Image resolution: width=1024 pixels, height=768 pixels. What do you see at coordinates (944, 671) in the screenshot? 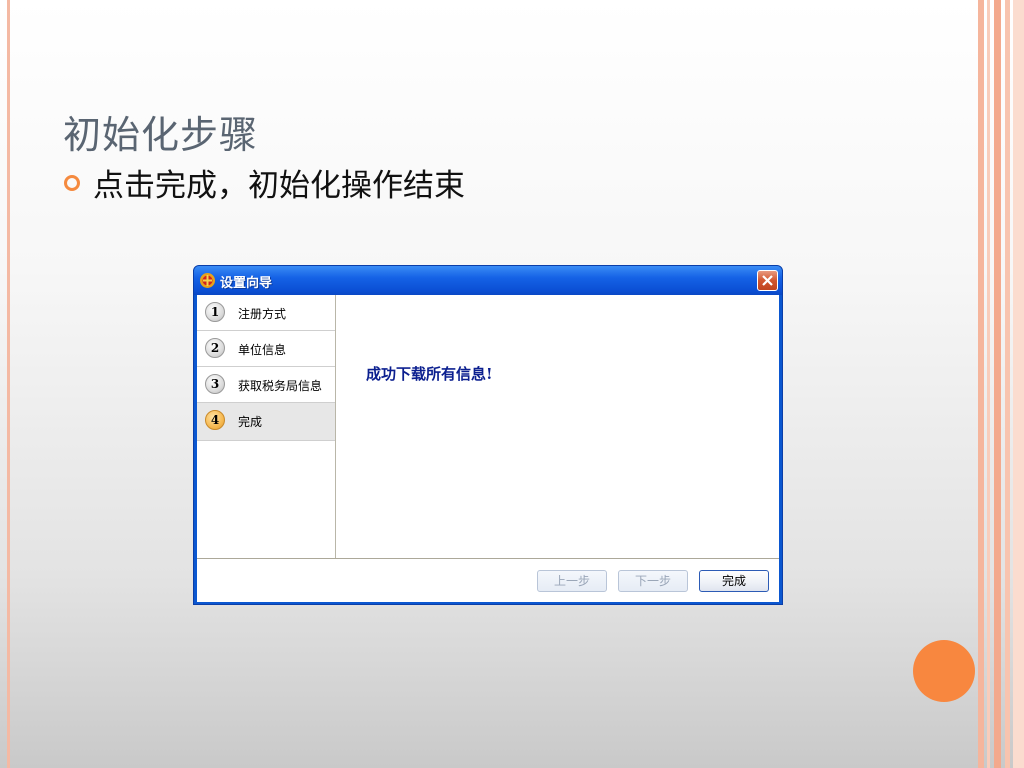
I see `decor-orange-circle` at bounding box center [944, 671].